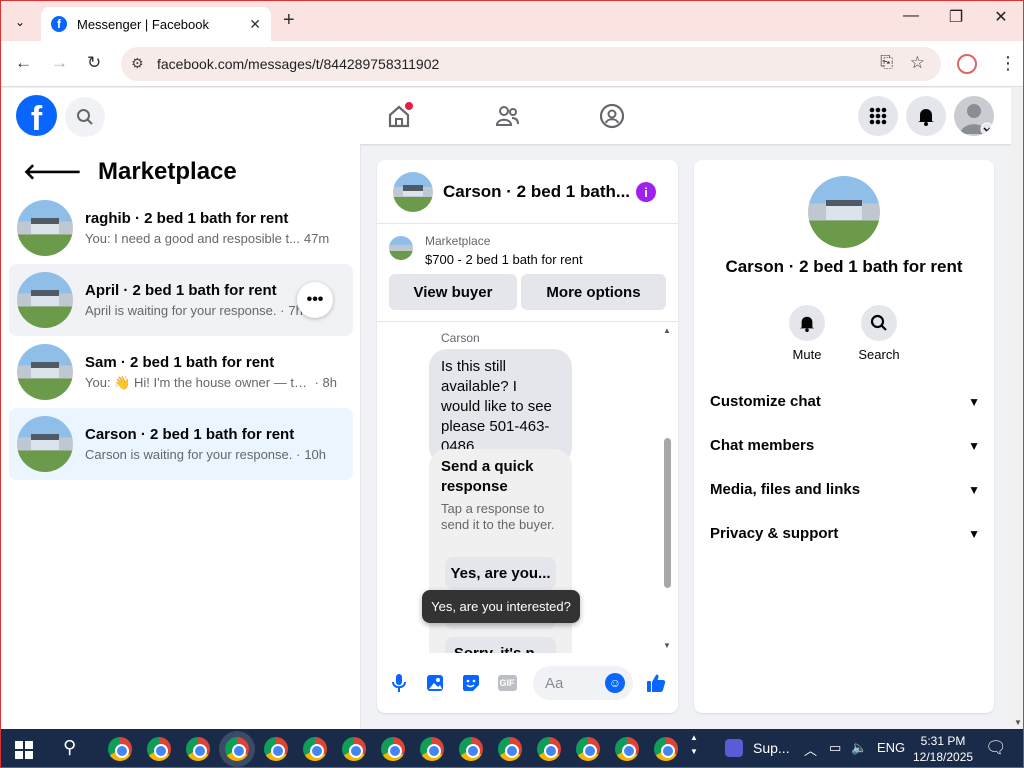 The image size is (1024, 768). Describe the element at coordinates (911, 16) in the screenshot. I see `minimize-button: —` at that location.